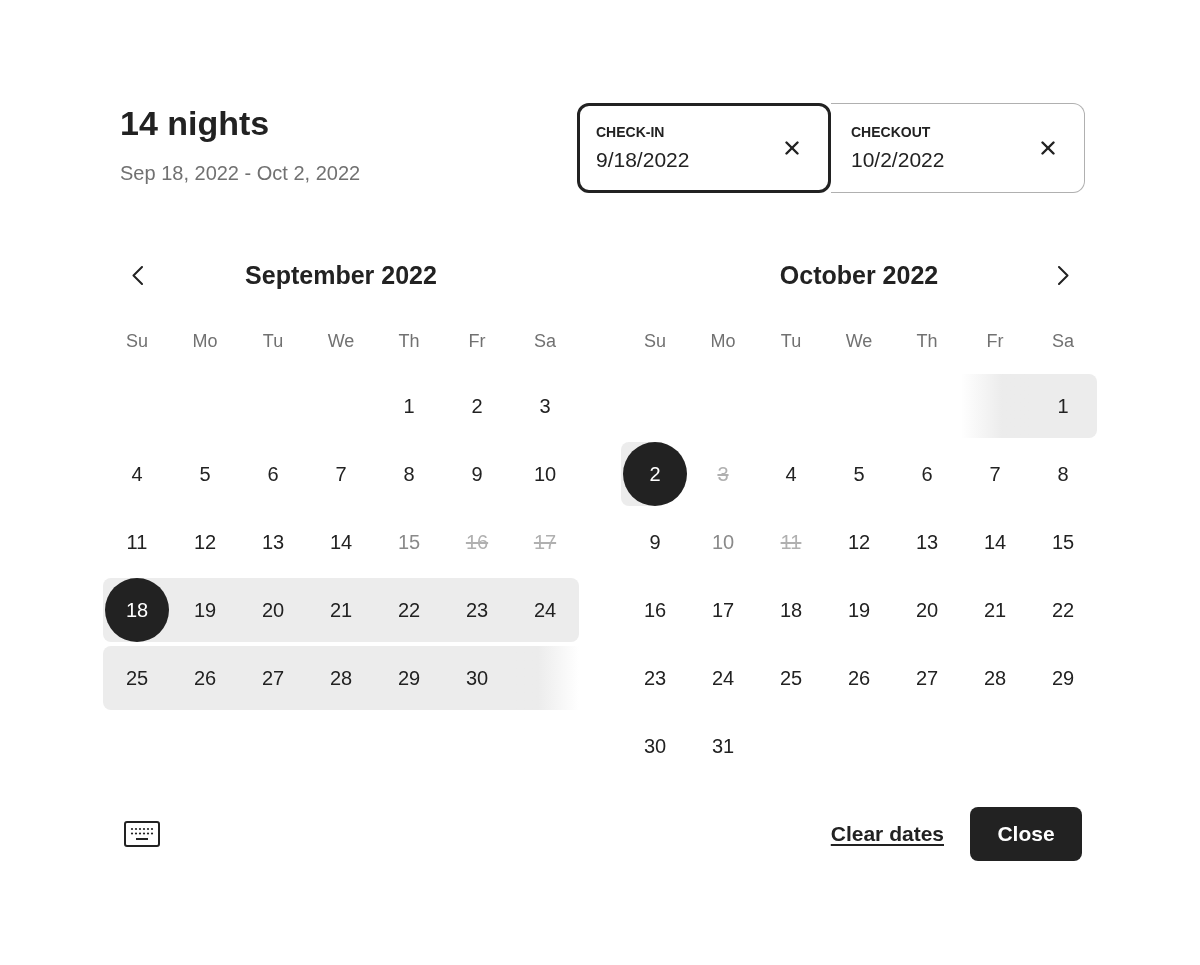 The image size is (1200, 965). I want to click on calendar-day: 16, so click(655, 610).